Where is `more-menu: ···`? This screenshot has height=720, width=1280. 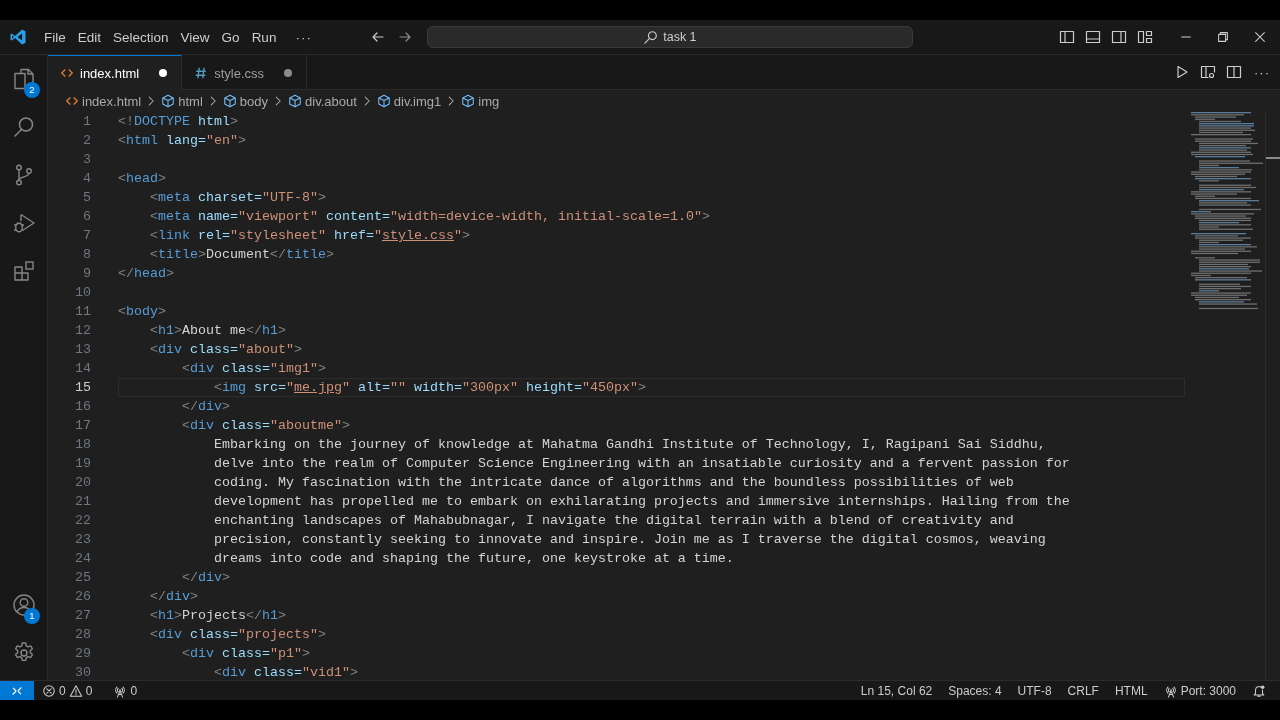
more-menu: ··· is located at coordinates (303, 37).